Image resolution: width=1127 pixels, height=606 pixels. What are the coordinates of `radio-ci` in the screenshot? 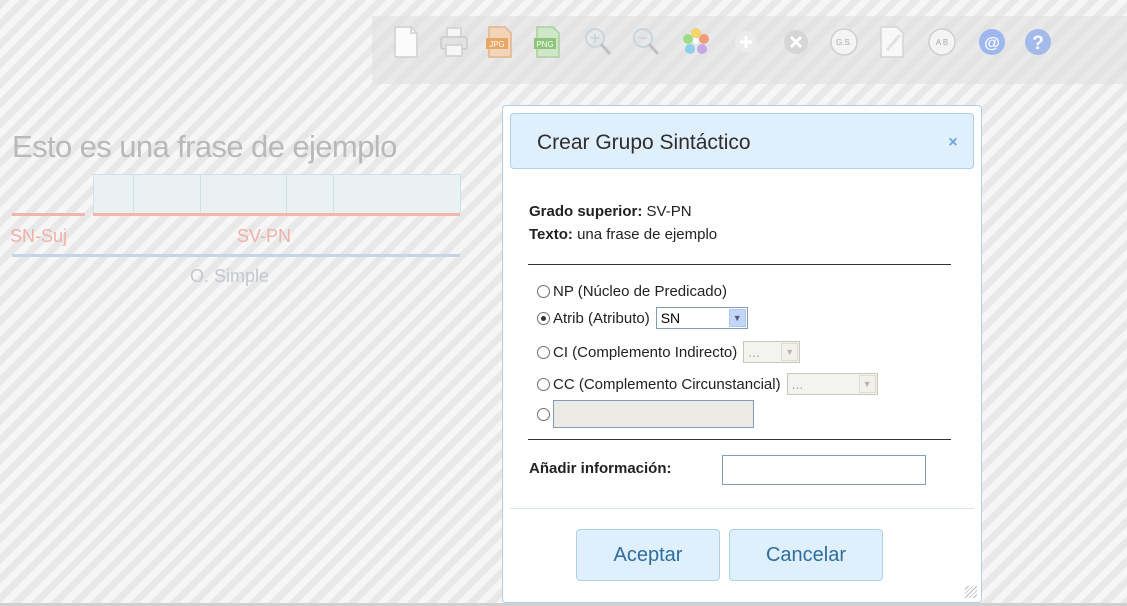 It's located at (543, 352).